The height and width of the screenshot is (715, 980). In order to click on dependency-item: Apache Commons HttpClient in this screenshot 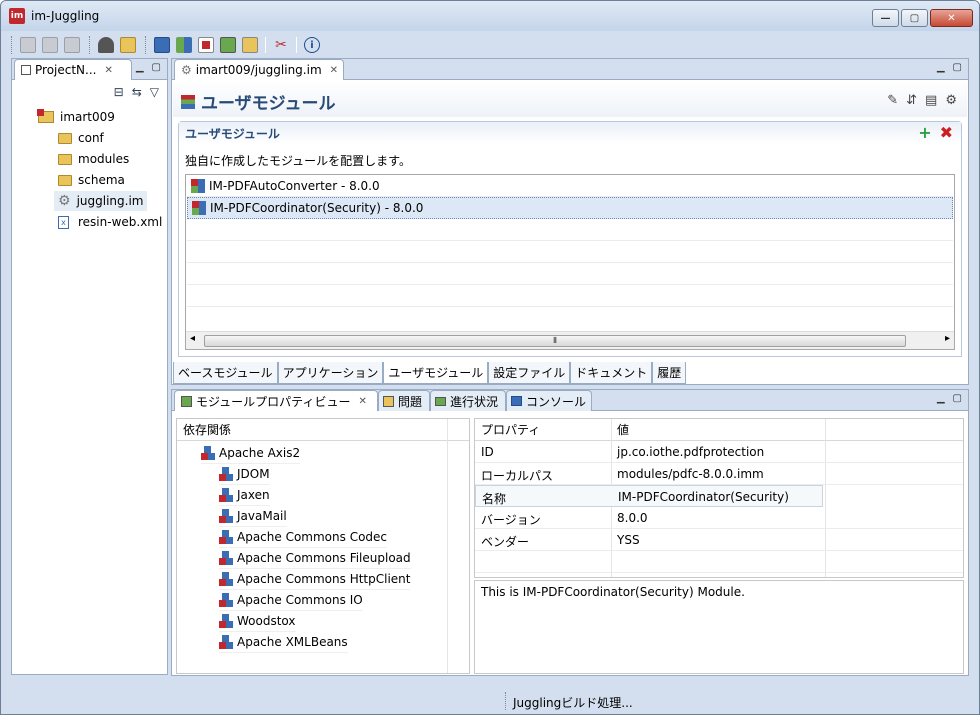, I will do `click(315, 579)`.